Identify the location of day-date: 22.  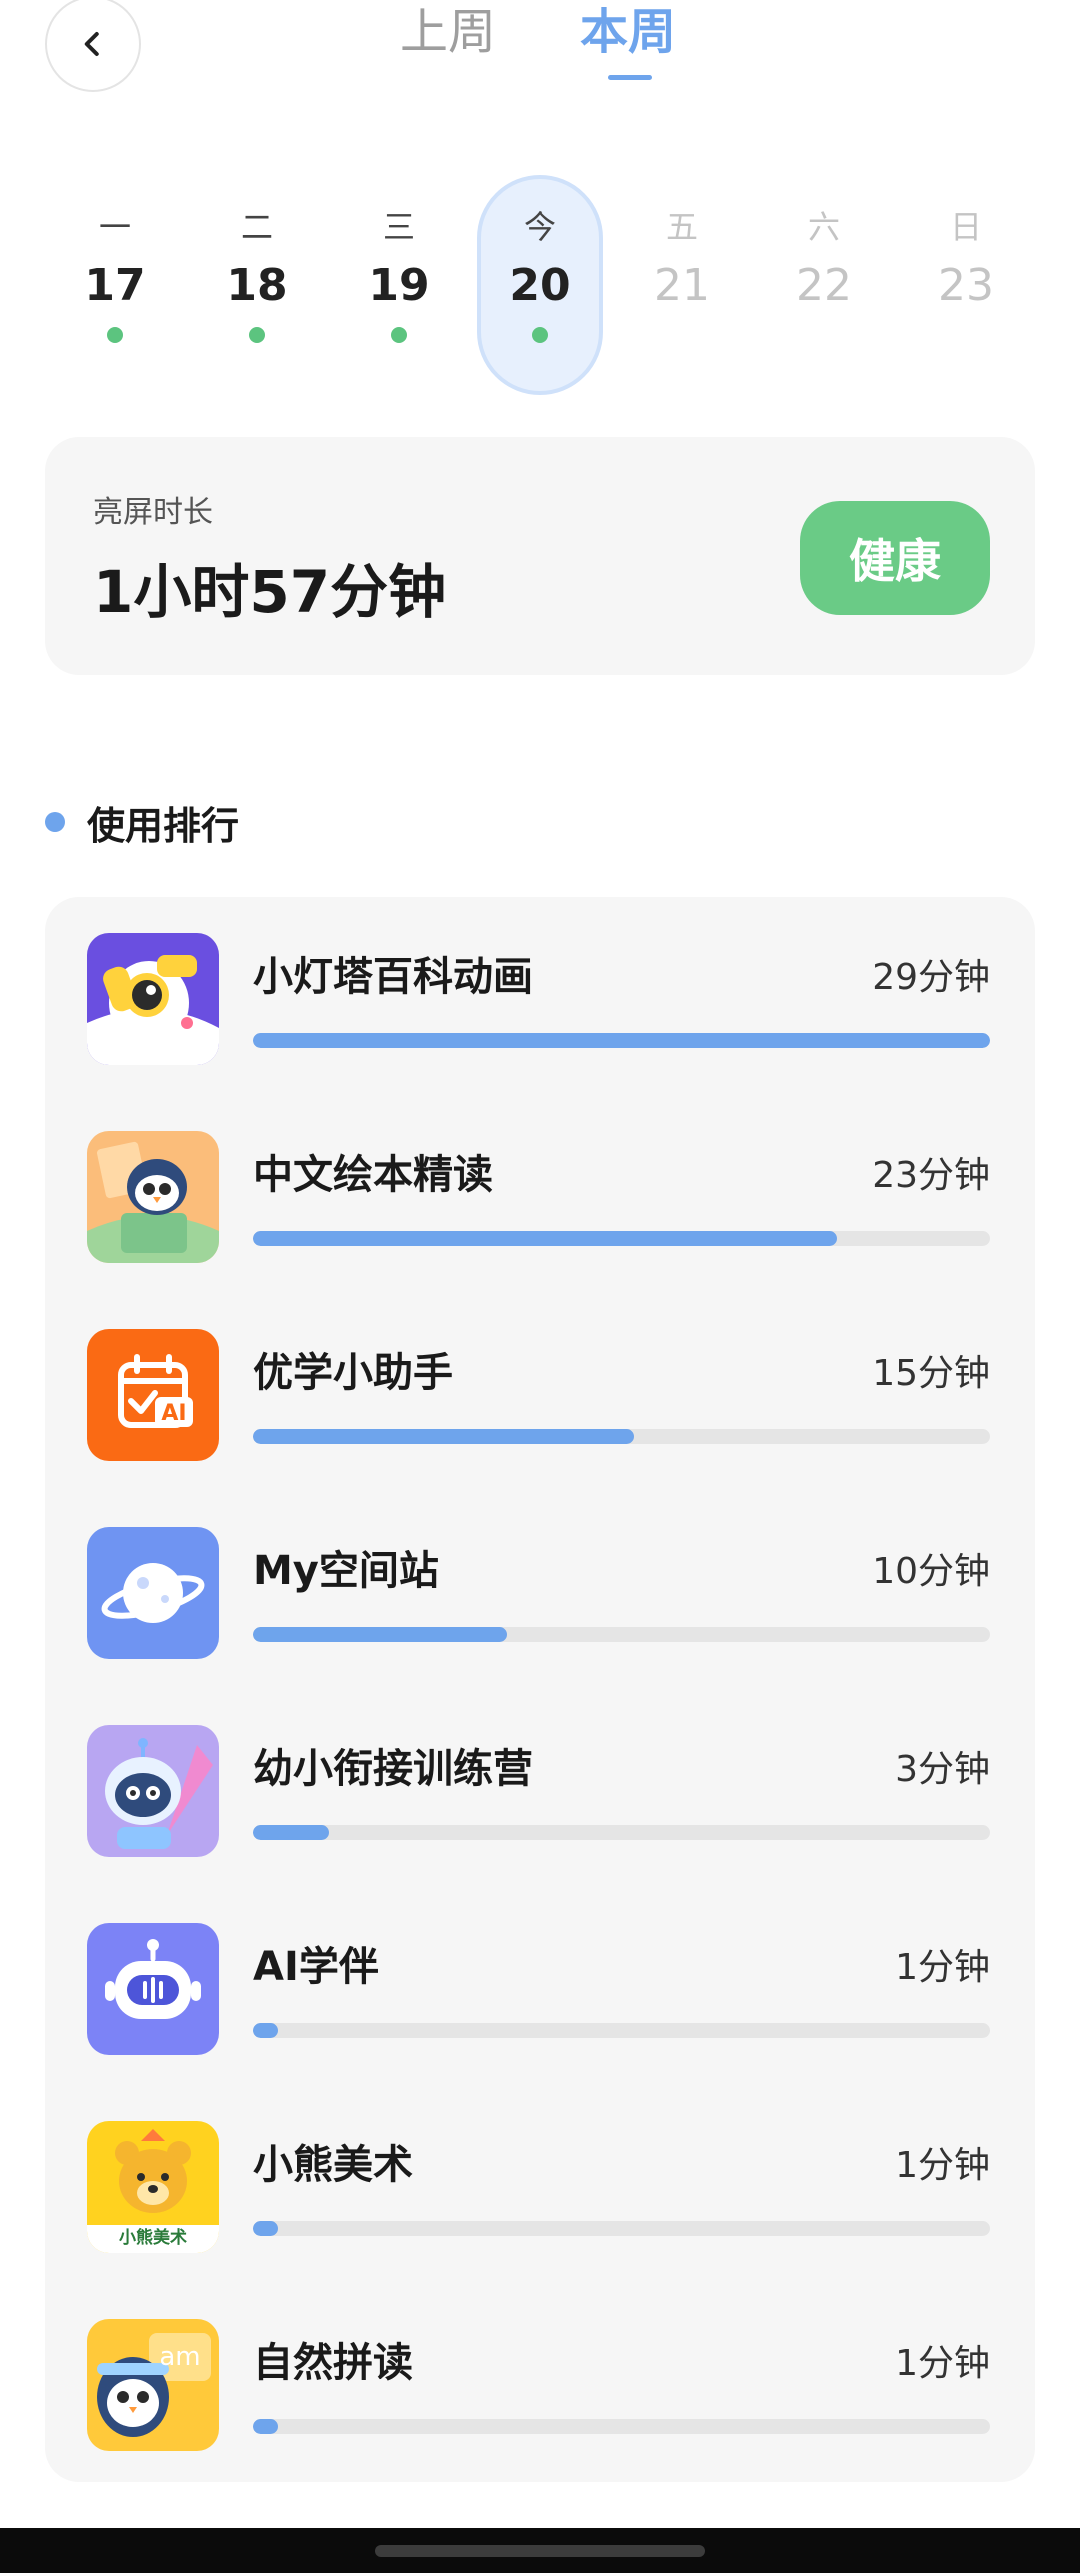
(824, 285).